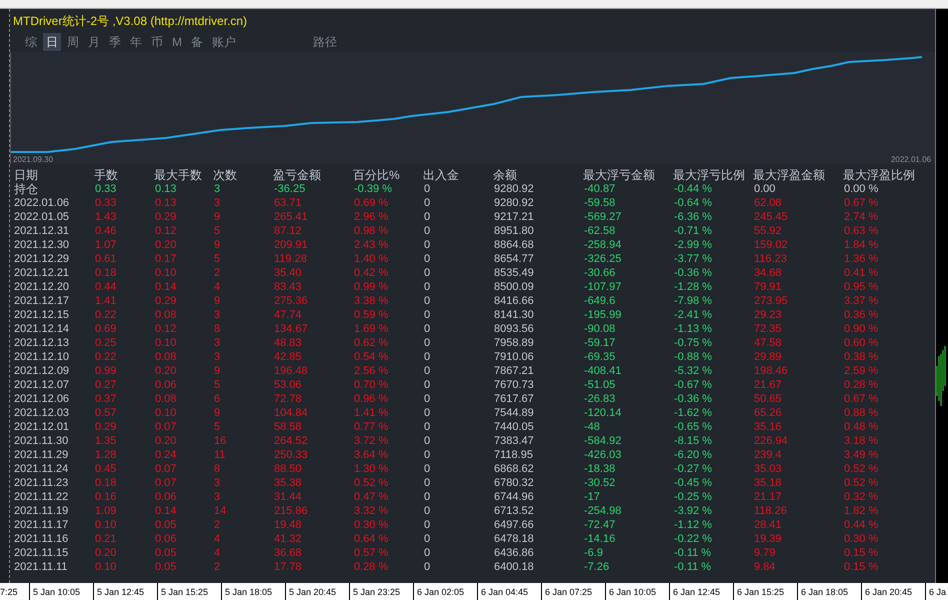  I want to click on max-float-profit-cell-text: 118.26, so click(770, 511).